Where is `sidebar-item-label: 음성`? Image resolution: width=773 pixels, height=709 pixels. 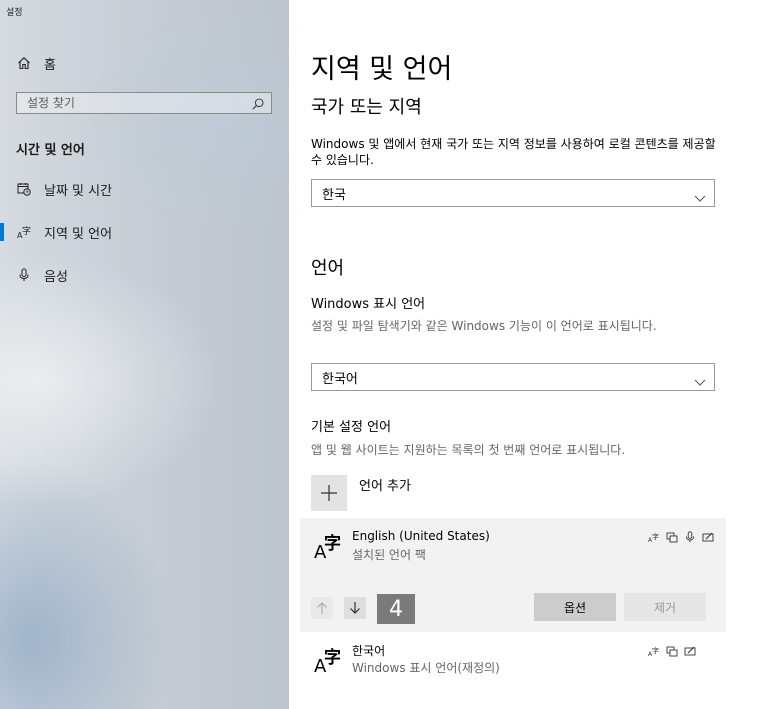 sidebar-item-label: 음성 is located at coordinates (56, 277).